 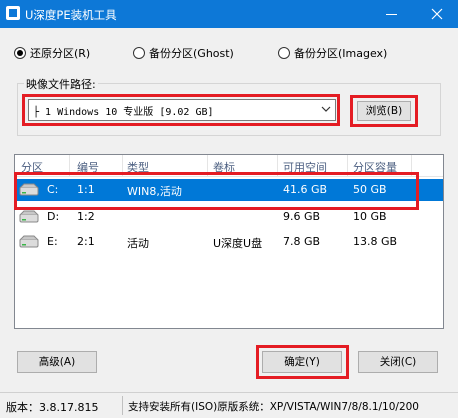 What do you see at coordinates (305, 167) in the screenshot?
I see `column-header-free: 可用空间` at bounding box center [305, 167].